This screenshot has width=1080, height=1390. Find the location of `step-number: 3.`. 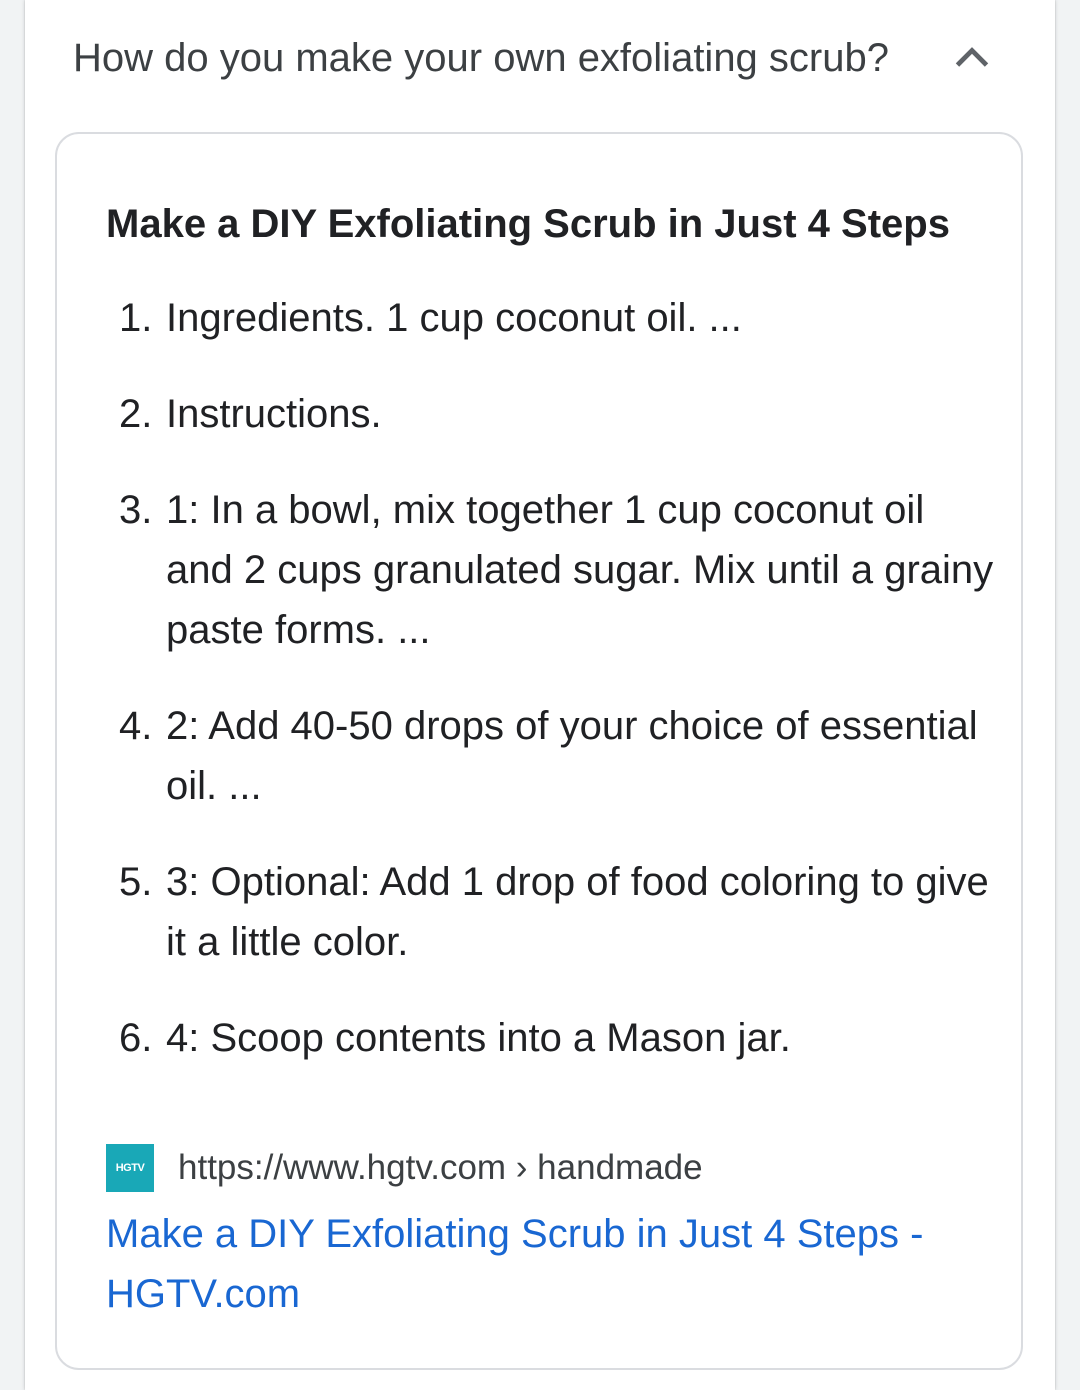

step-number: 3. is located at coordinates (136, 510).